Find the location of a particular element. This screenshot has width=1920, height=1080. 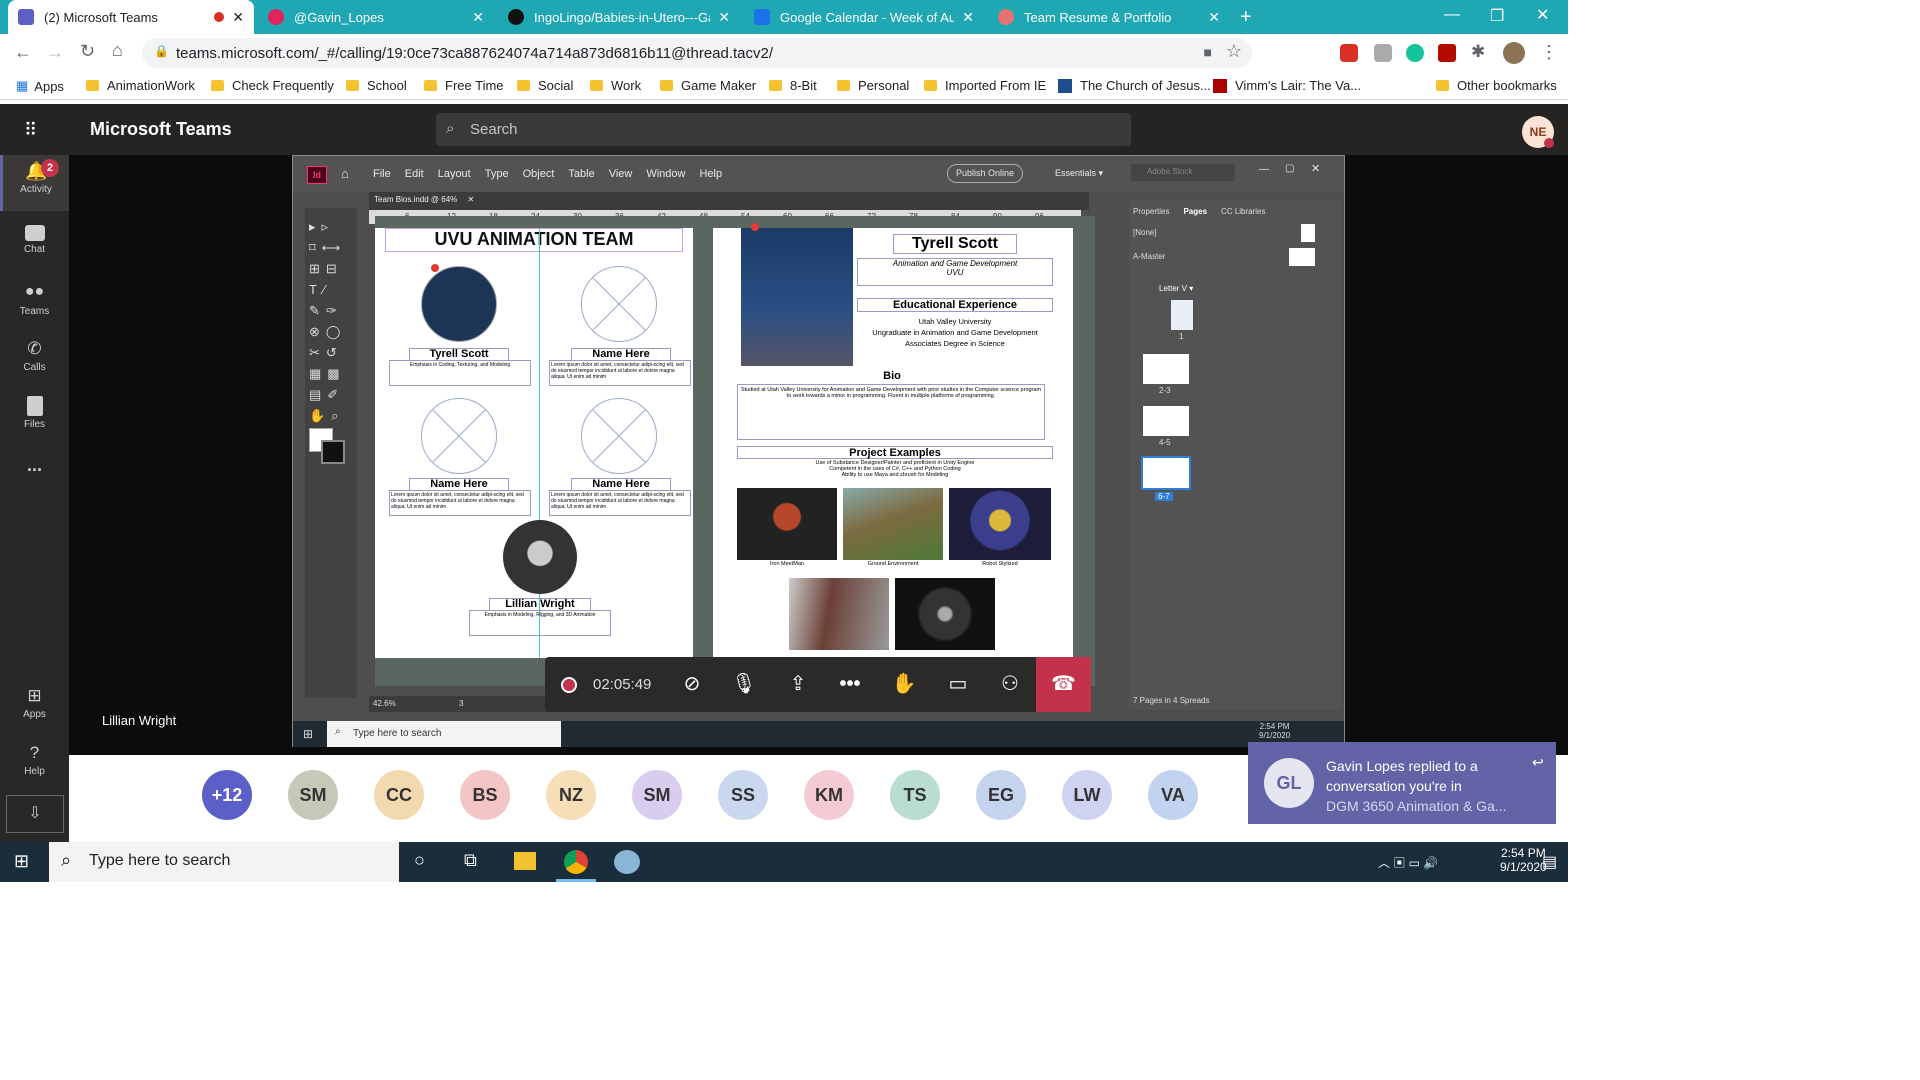

menu-layout: Layout is located at coordinates (454, 174).